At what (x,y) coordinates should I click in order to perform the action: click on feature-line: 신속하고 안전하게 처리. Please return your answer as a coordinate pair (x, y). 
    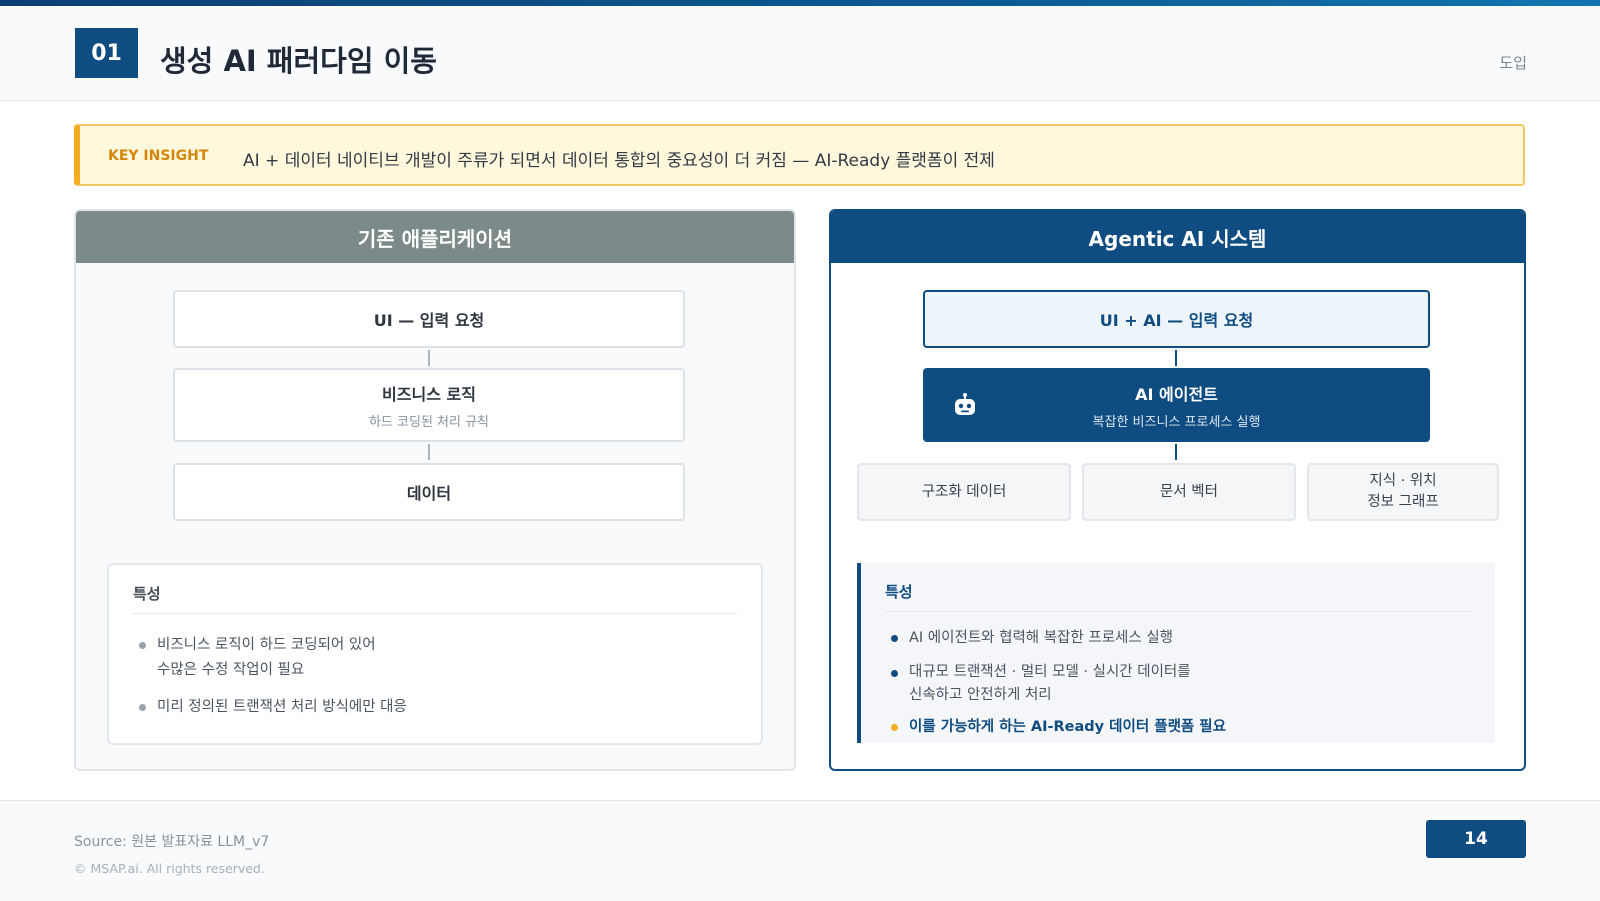
    Looking at the image, I should click on (980, 695).